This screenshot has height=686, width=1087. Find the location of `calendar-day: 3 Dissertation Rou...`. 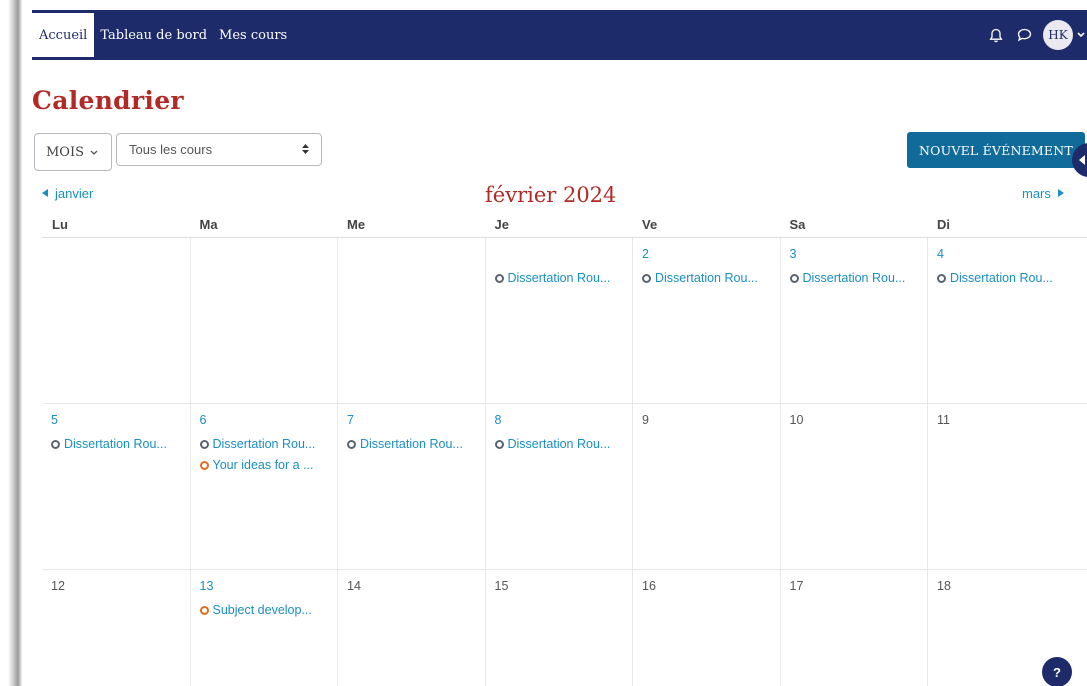

calendar-day: 3 Dissertation Rou... is located at coordinates (853, 320).